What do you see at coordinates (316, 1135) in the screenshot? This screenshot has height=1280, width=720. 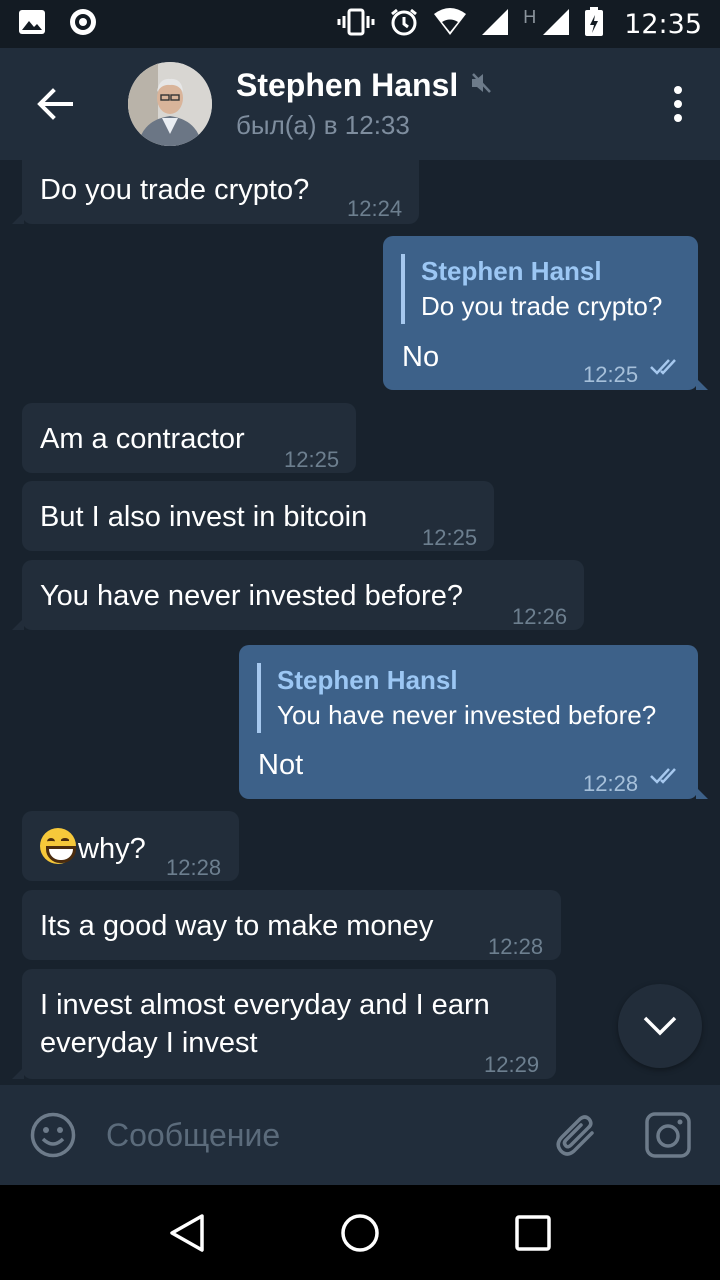 I see `message-input` at bounding box center [316, 1135].